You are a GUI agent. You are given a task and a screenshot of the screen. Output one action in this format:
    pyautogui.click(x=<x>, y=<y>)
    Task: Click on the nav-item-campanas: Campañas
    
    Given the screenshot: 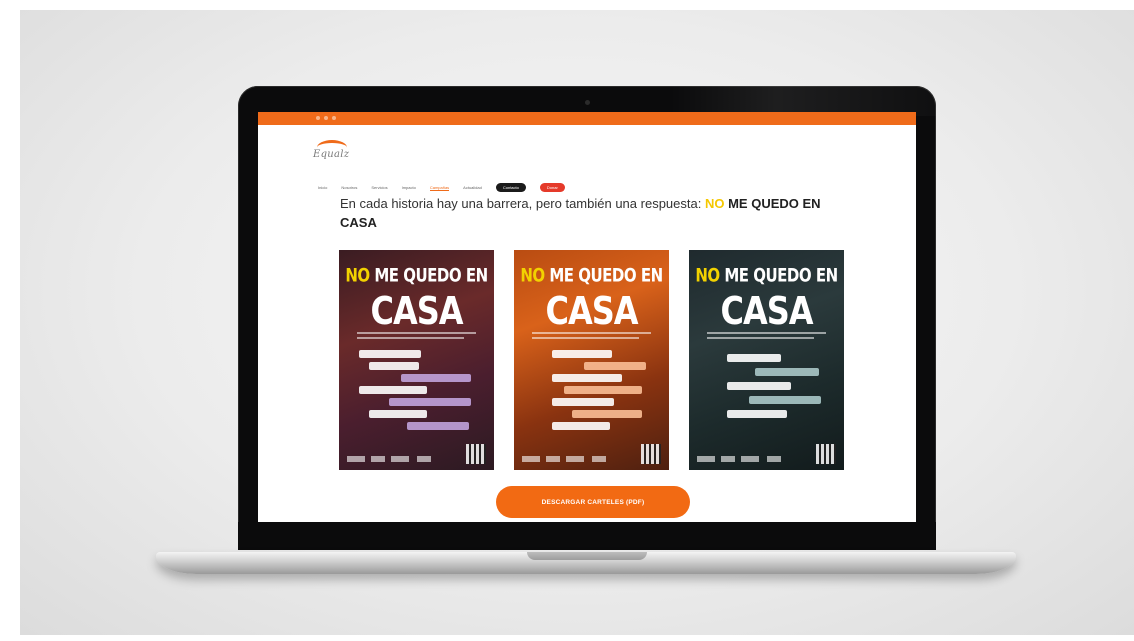 What is the action you would take?
    pyautogui.click(x=439, y=188)
    